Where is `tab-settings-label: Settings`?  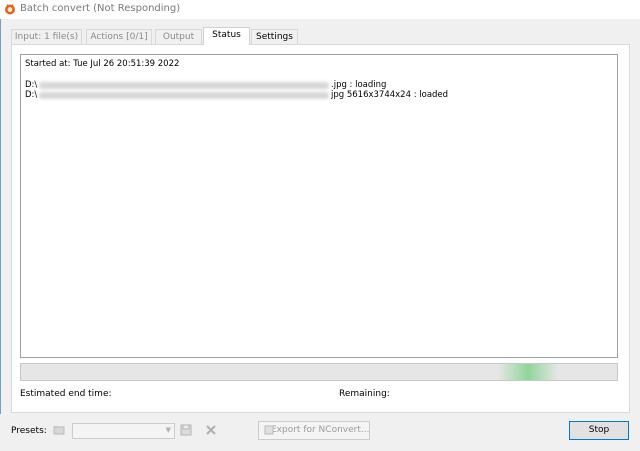
tab-settings-label: Settings is located at coordinates (274, 37).